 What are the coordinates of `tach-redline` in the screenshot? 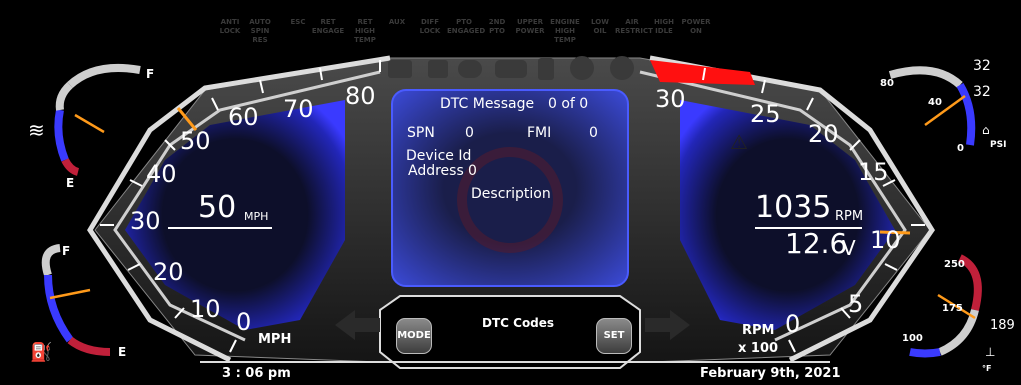 It's located at (702, 72).